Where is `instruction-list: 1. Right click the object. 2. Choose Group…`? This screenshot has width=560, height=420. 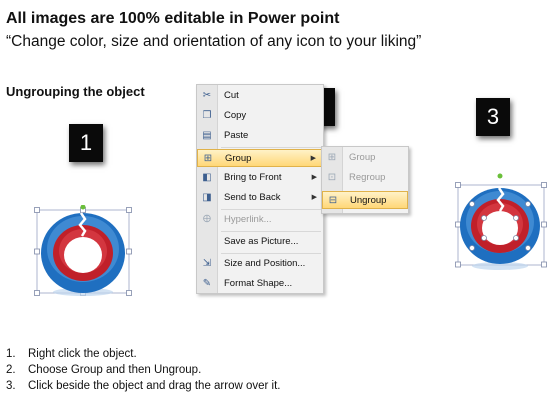 instruction-list: 1. Right click the object. 2. Choose Group… is located at coordinates (143, 370).